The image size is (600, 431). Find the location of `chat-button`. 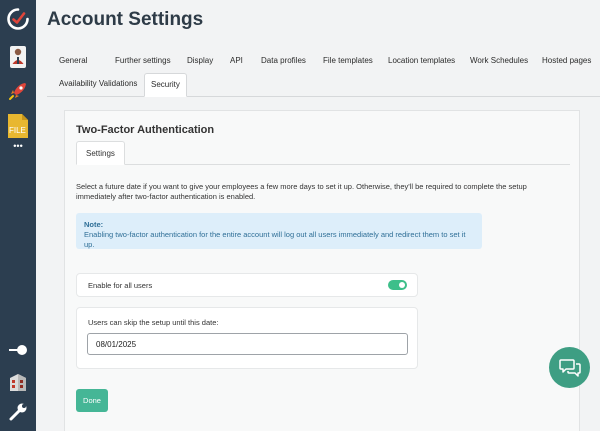

chat-button is located at coordinates (569, 367).